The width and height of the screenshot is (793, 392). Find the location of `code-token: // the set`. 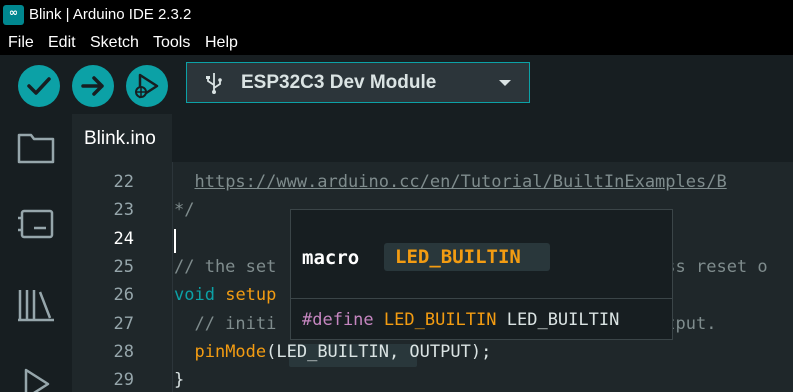

code-token: // the set is located at coordinates (225, 266).